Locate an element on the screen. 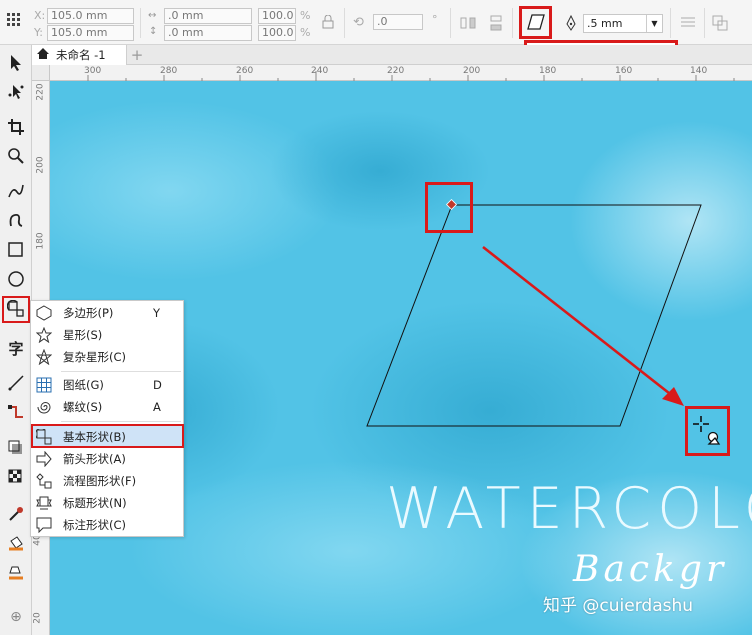 Image resolution: width=752 pixels, height=635 pixels. convert-to-curves-icon is located at coordinates (720, 25).